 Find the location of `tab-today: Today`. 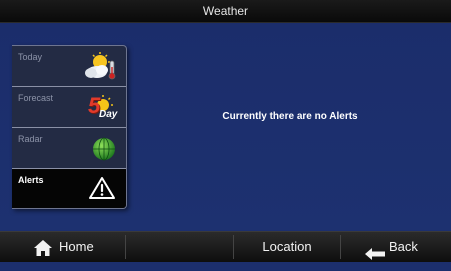

tab-today: Today is located at coordinates (69, 66).